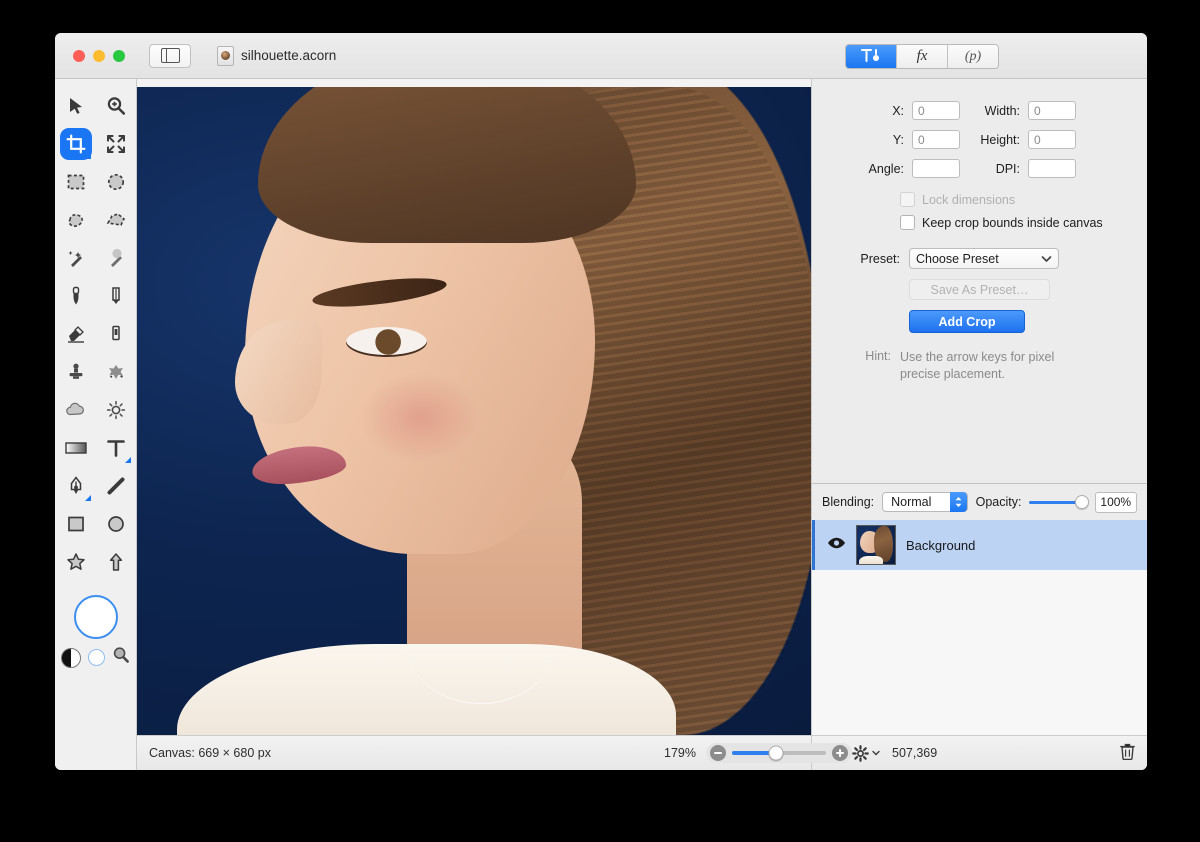 This screenshot has width=1200, height=842. I want to click on keep-crop-bounds-checkbox, so click(907, 222).